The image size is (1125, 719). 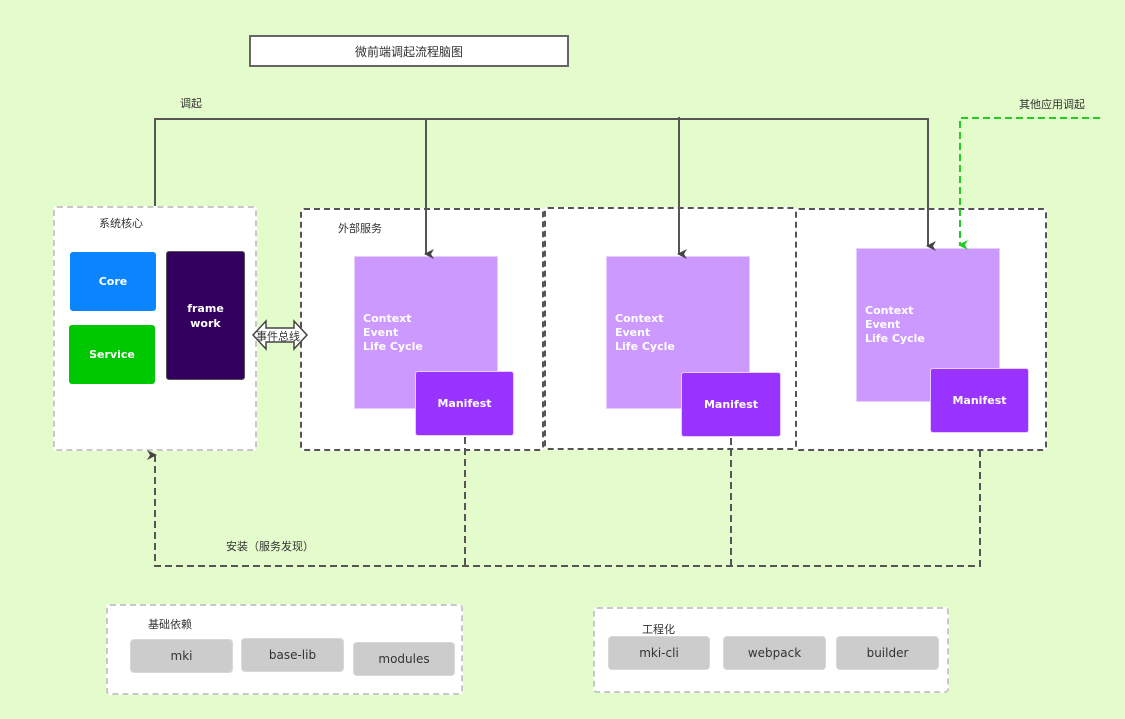 I want to click on base-dep-chip-base-lib: base-lib, so click(x=292, y=655).